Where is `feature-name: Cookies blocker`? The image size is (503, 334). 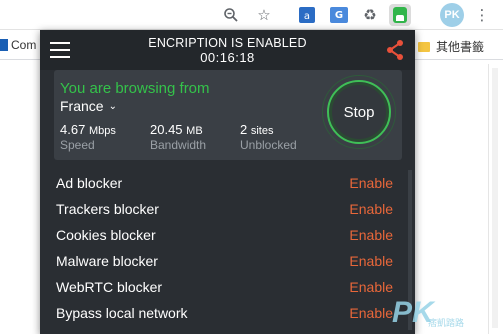 feature-name: Cookies blocker is located at coordinates (106, 235).